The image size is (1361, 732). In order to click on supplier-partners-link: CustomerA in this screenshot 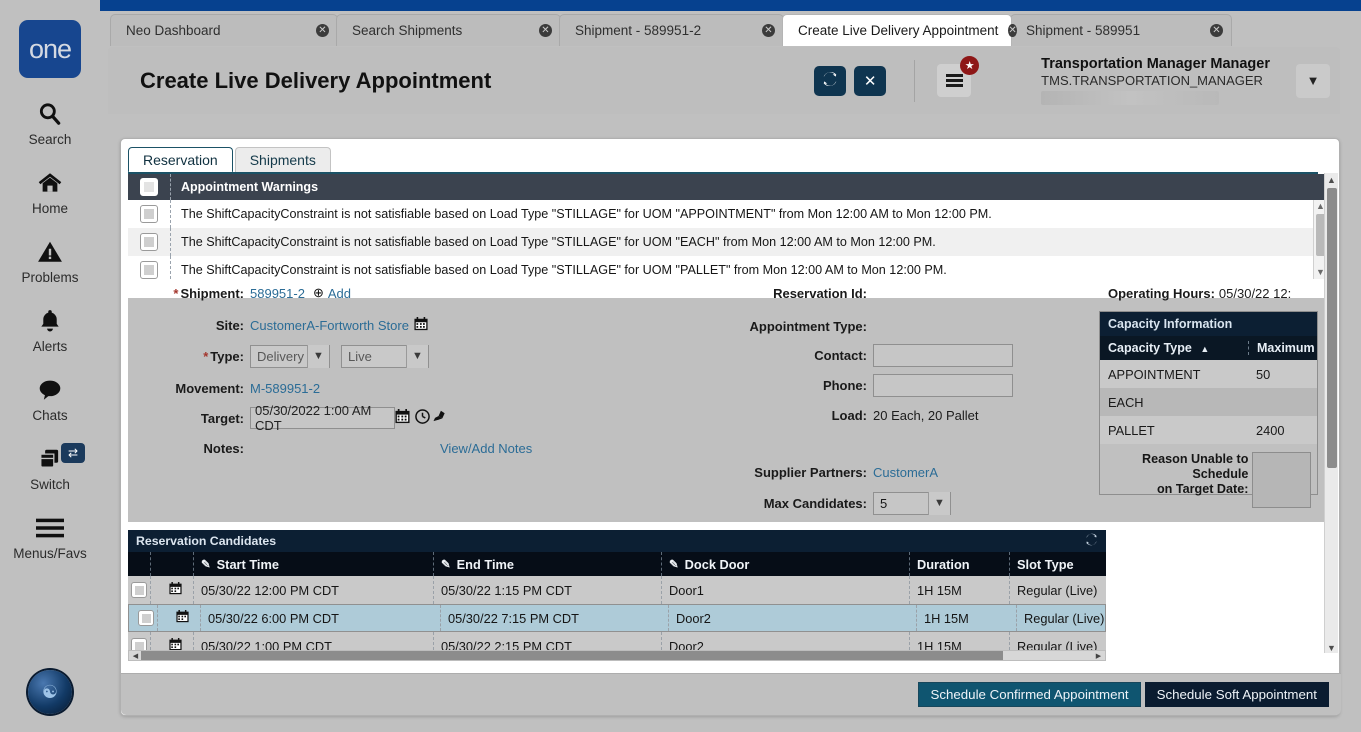, I will do `click(905, 472)`.